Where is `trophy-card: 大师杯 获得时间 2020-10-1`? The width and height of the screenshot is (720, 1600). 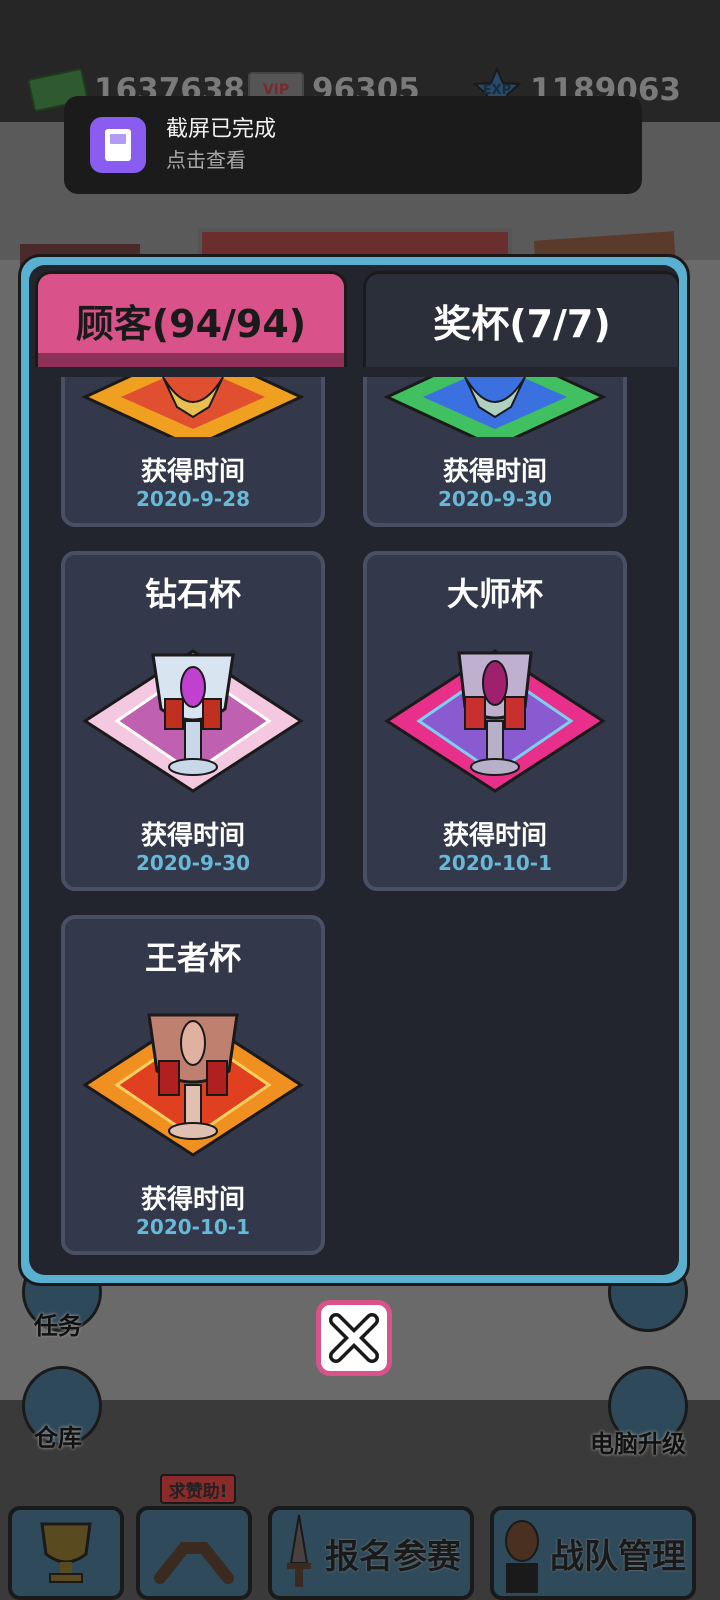
trophy-card: 大师杯 获得时间 2020-10-1 is located at coordinates (495, 721).